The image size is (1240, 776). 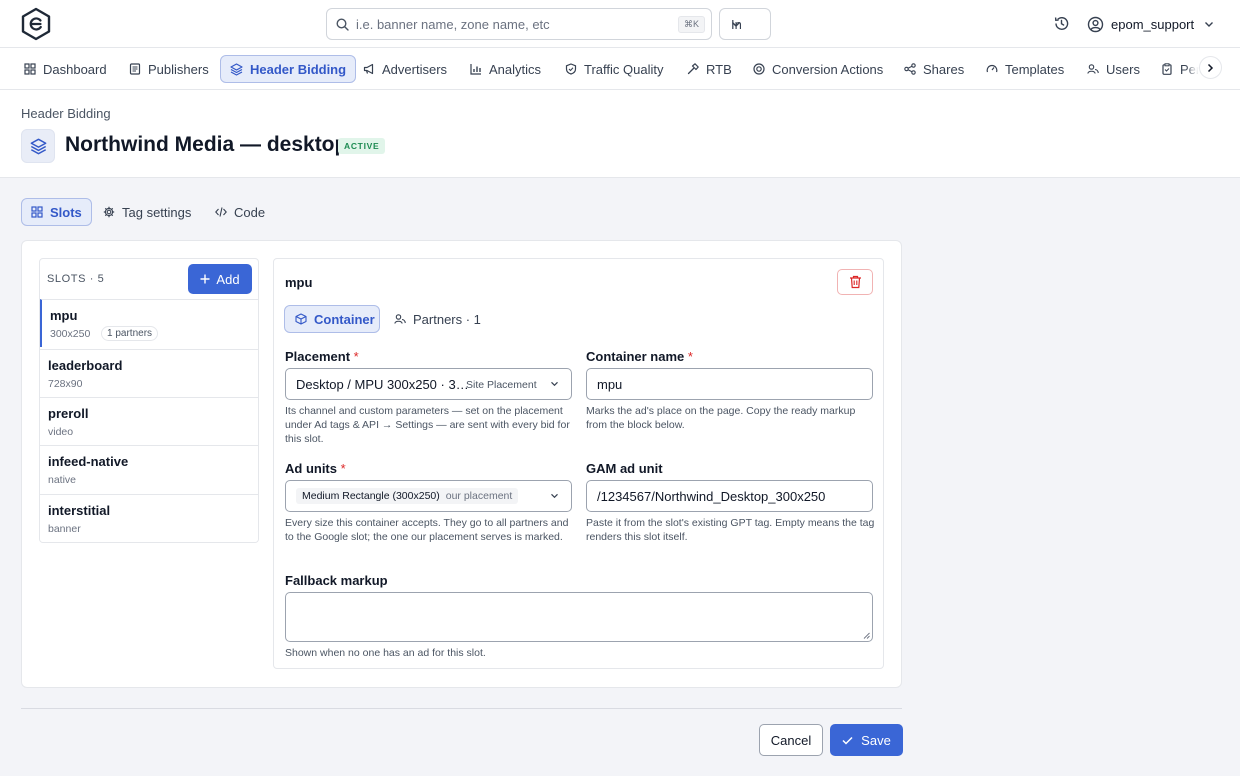 I want to click on bar-chart-icon, so click(x=476, y=69).